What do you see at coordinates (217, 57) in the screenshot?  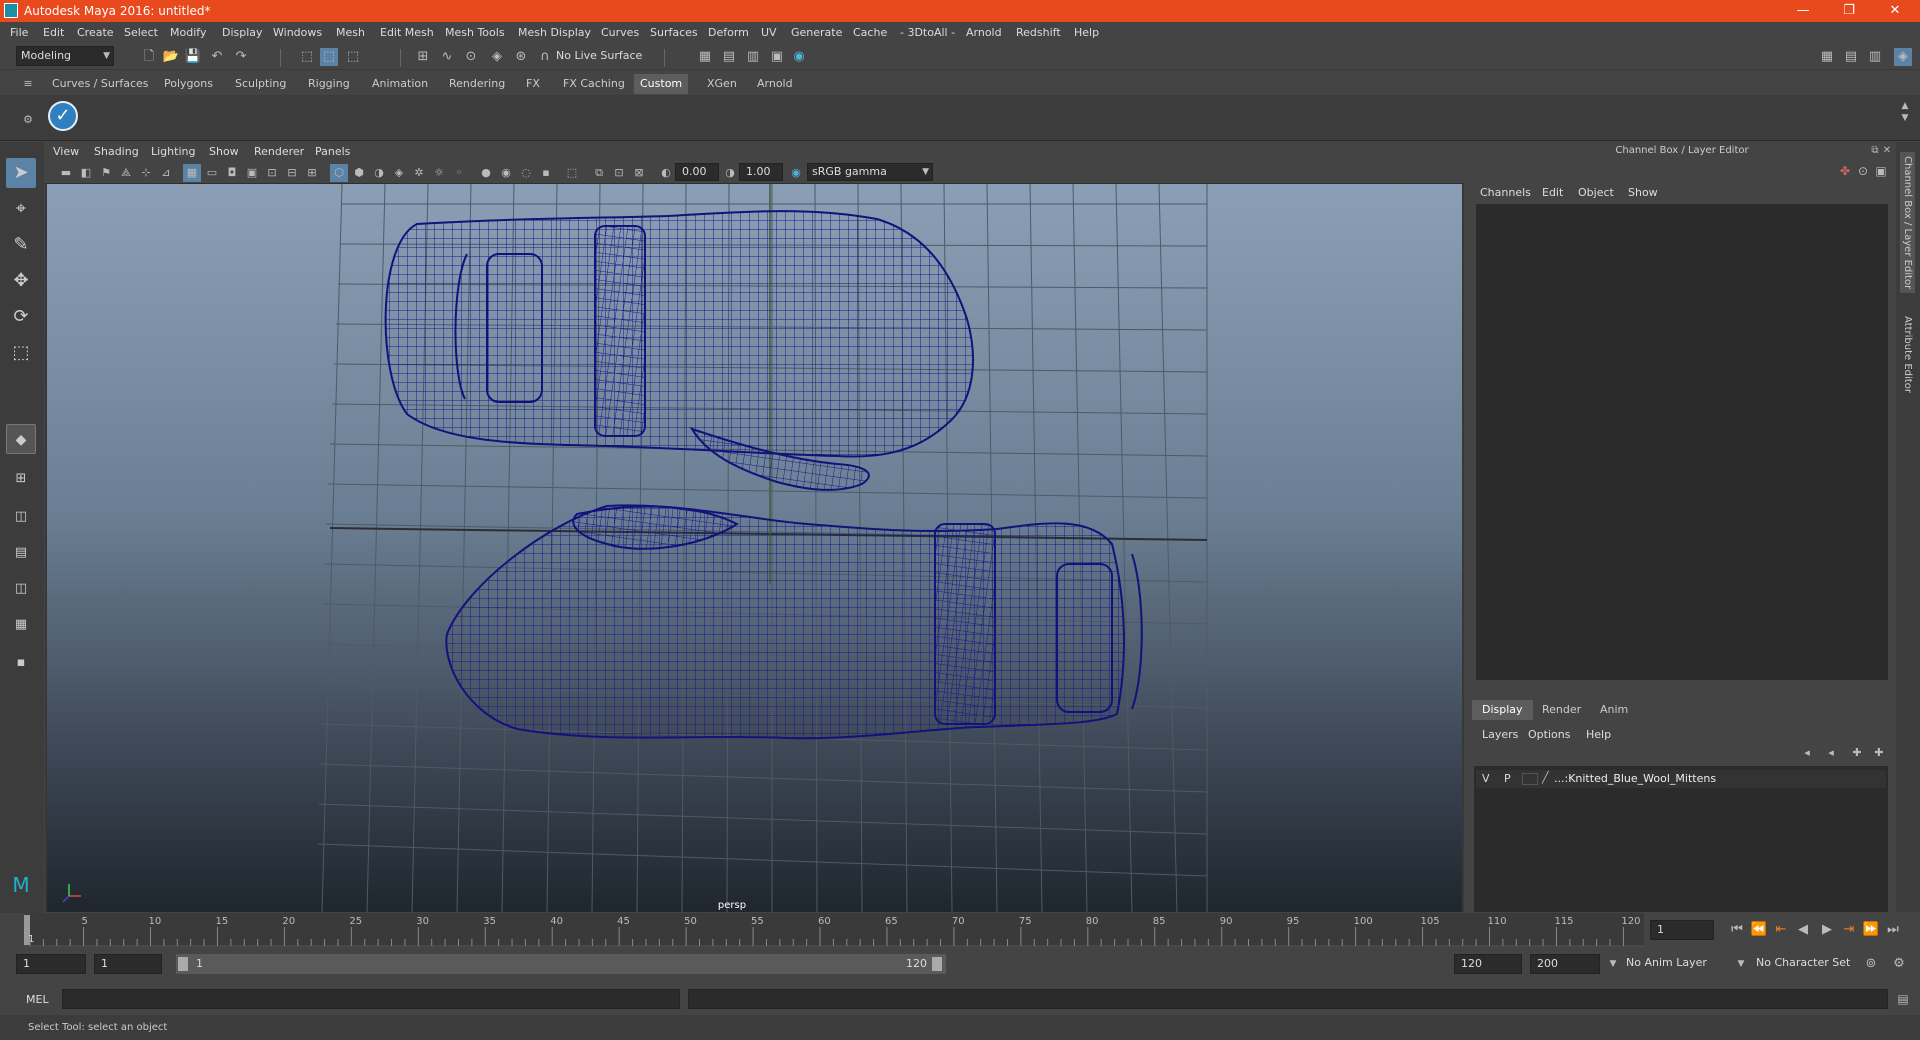 I see `undo-icon: ↶` at bounding box center [217, 57].